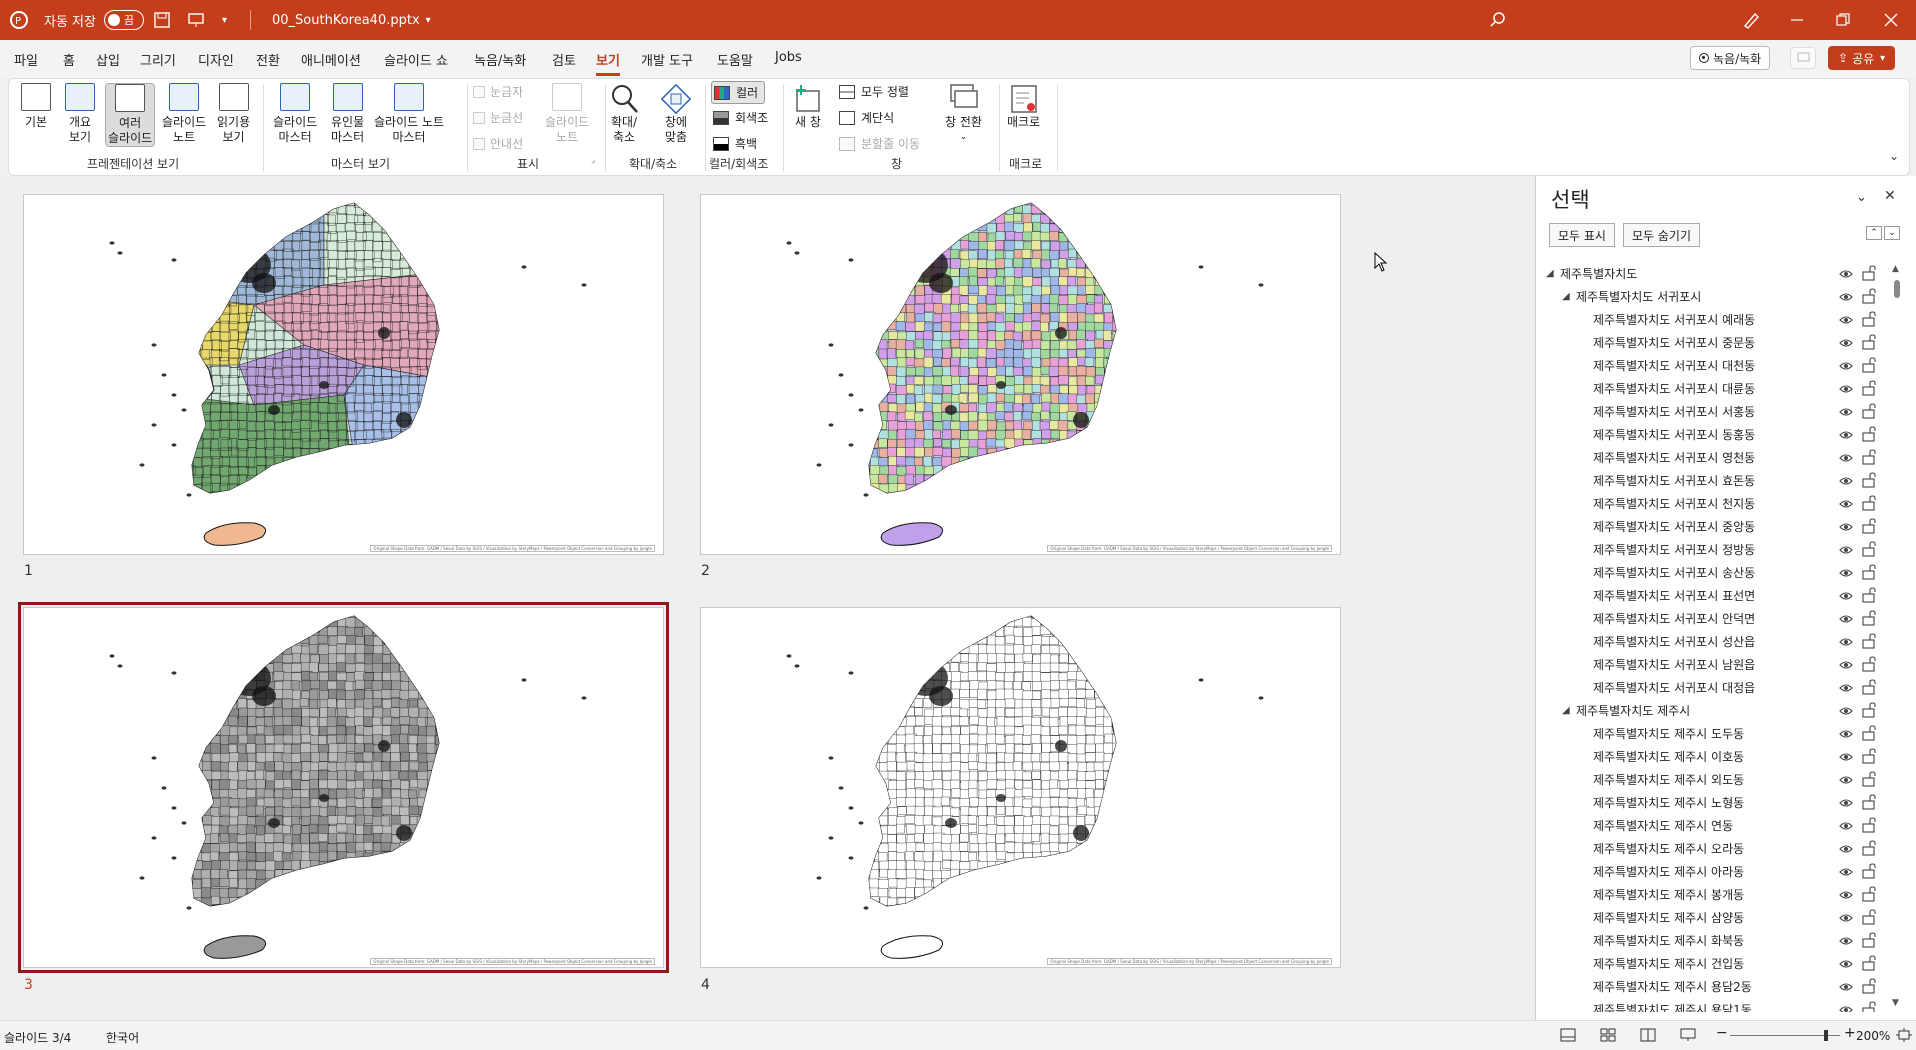  Describe the element at coordinates (1891, 20) in the screenshot. I see `close-window-icon` at that location.